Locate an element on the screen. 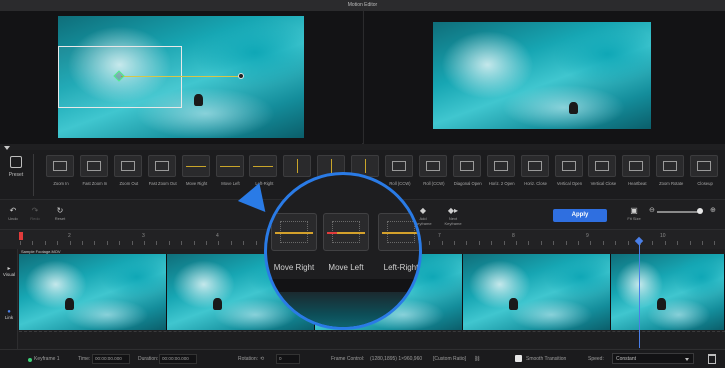 The width and height of the screenshot is (725, 368). trash-icon is located at coordinates (712, 359).